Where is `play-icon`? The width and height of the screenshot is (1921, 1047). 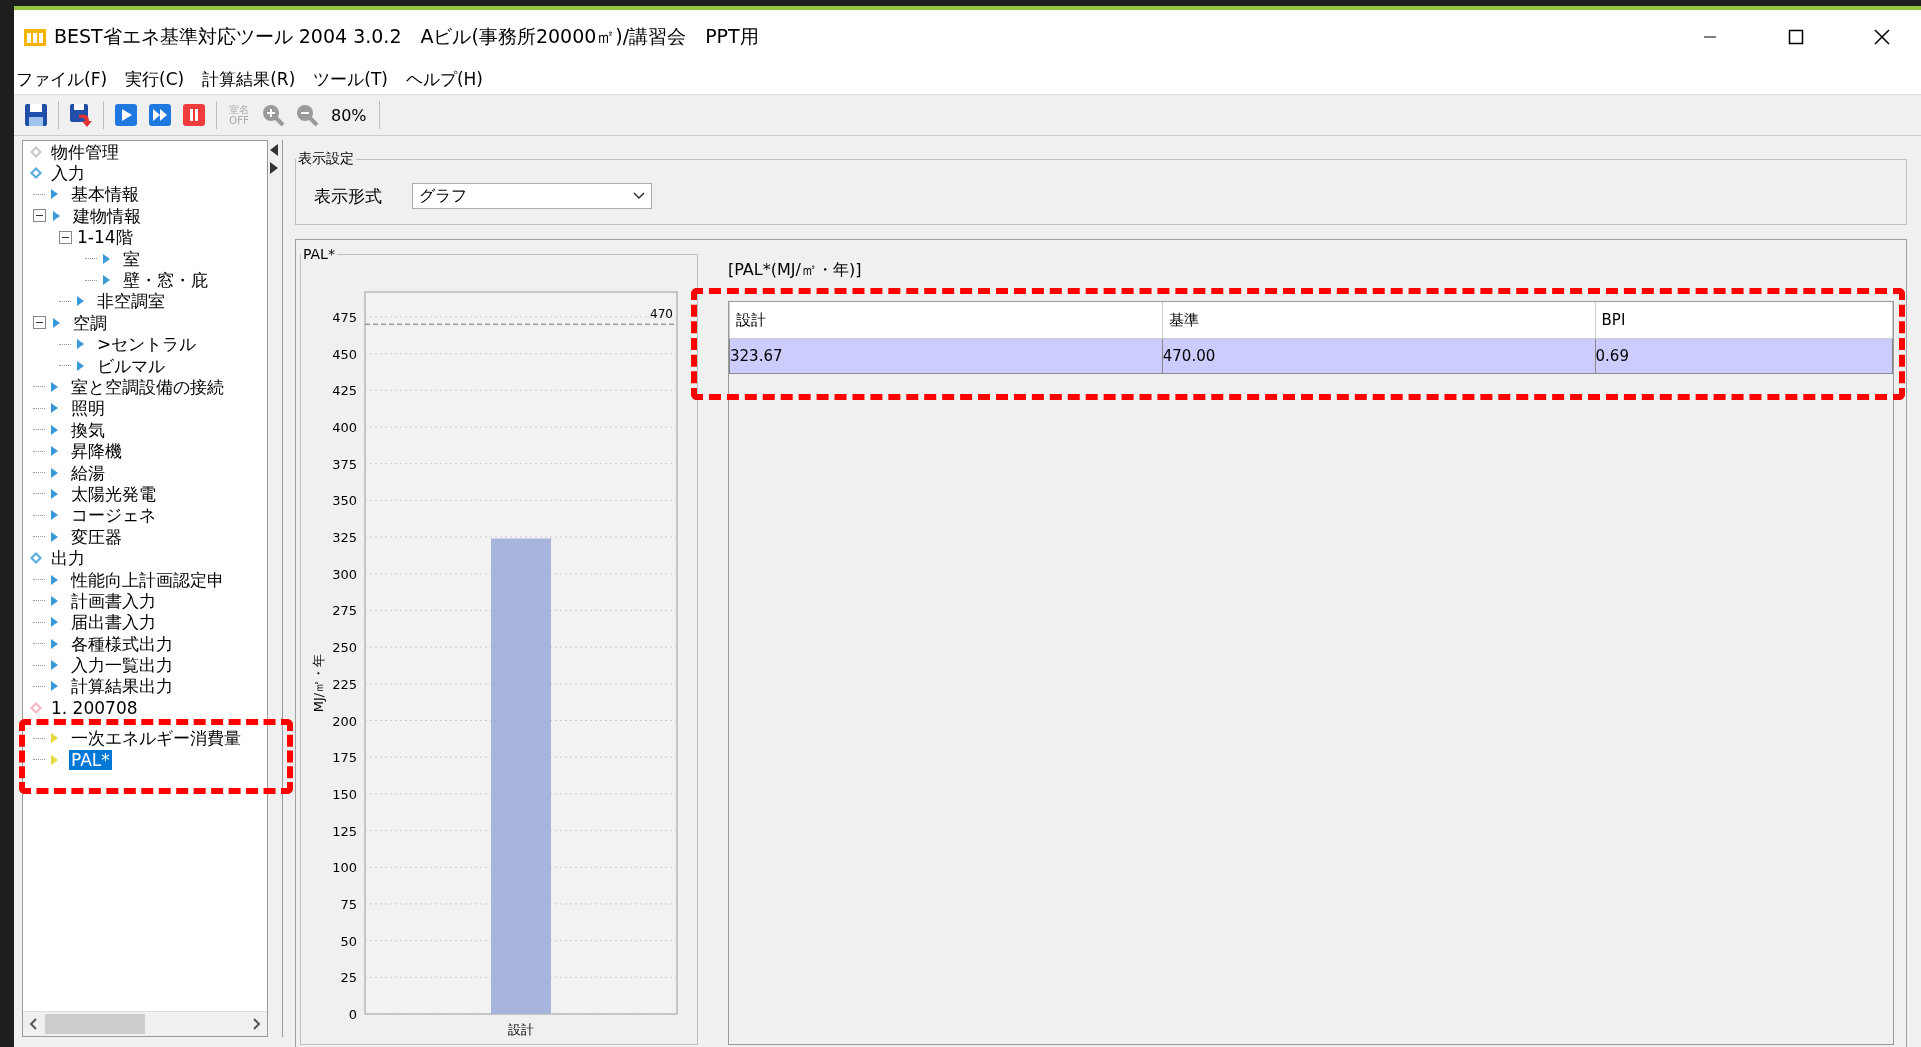 play-icon is located at coordinates (126, 115).